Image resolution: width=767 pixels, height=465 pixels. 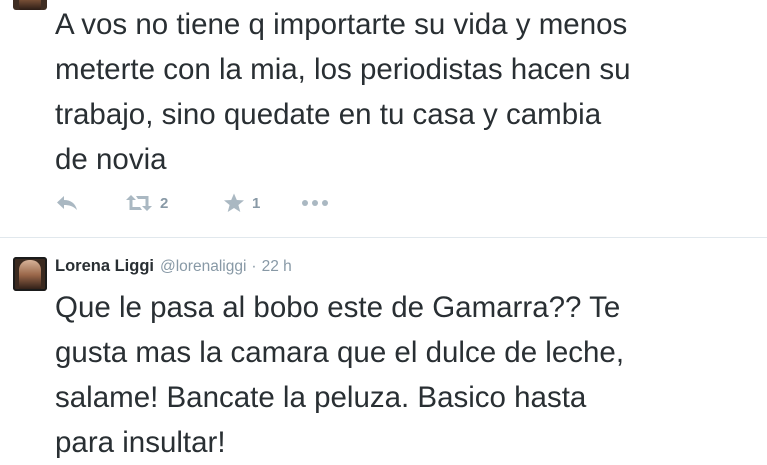 What do you see at coordinates (262, 203) in the screenshot?
I see `favorite-button: 1` at bounding box center [262, 203].